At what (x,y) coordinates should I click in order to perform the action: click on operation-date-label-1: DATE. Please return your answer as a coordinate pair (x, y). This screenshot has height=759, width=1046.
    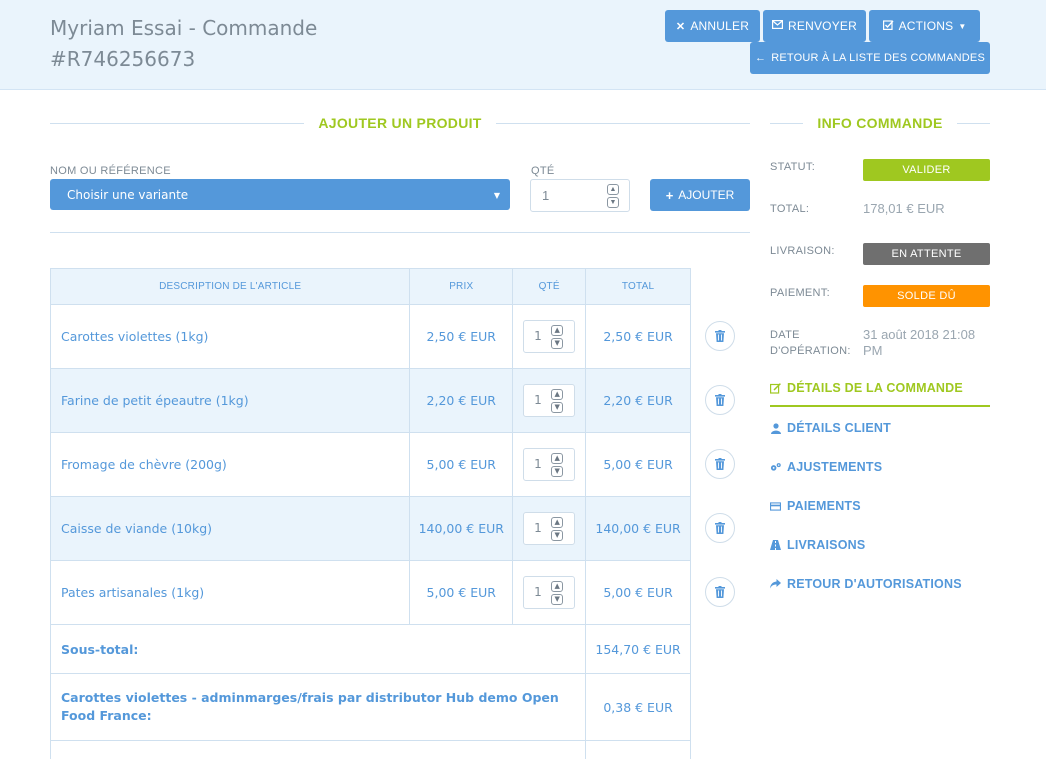
    Looking at the image, I should click on (785, 335).